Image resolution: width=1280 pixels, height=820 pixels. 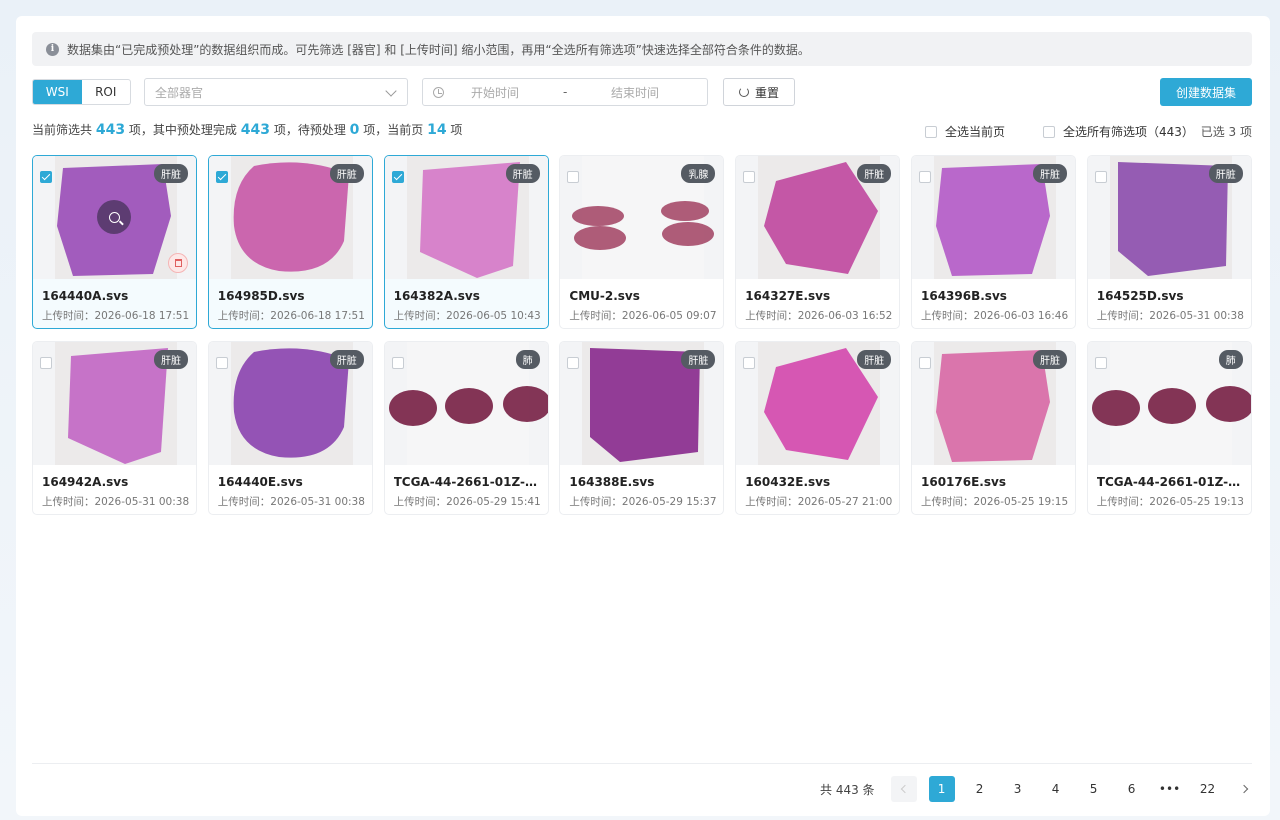 I want to click on summary-part: 项，待预处理, so click(x=309, y=130).